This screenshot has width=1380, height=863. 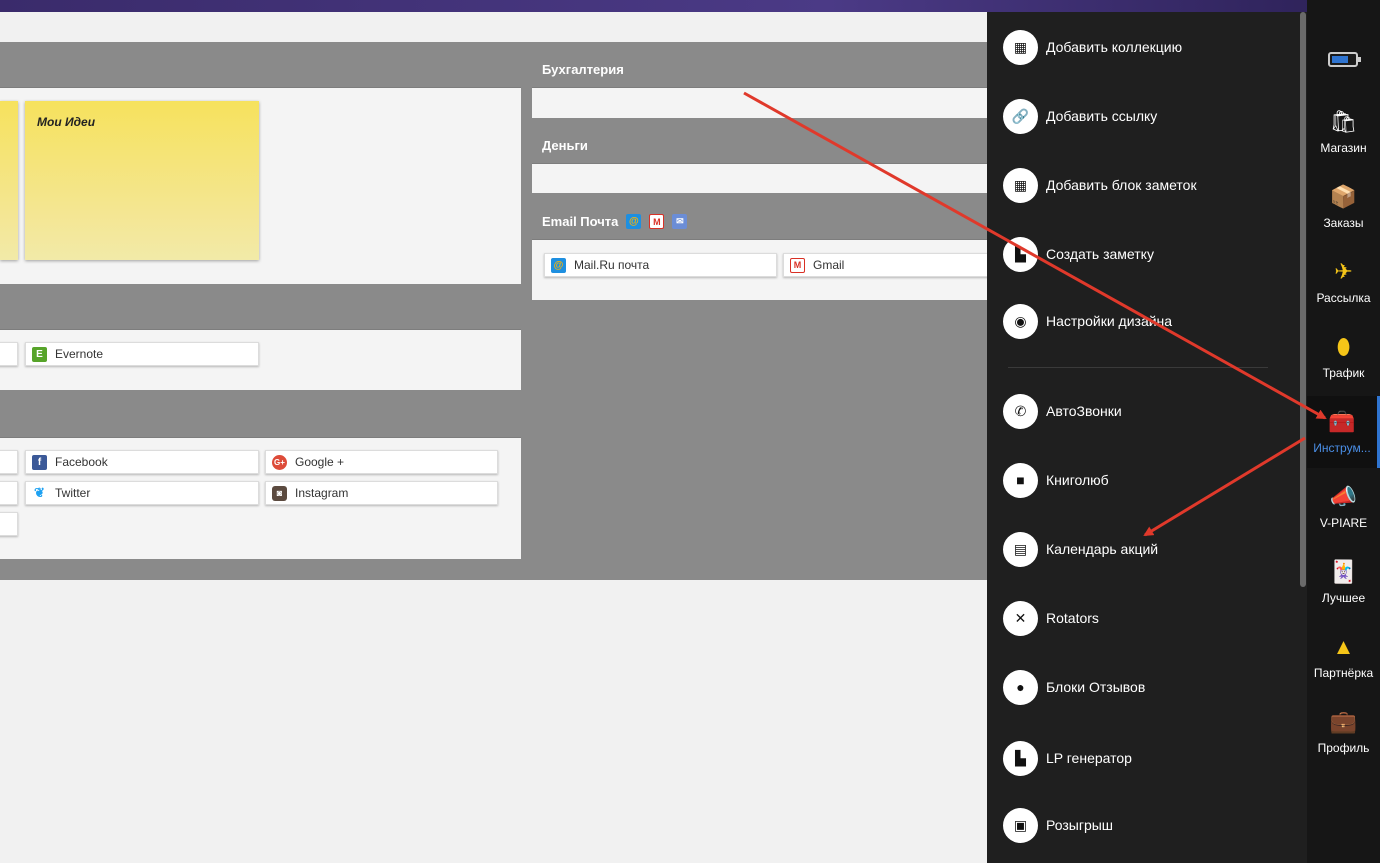 What do you see at coordinates (1343, 223) in the screenshot?
I see `rail-item-label: Заказы` at bounding box center [1343, 223].